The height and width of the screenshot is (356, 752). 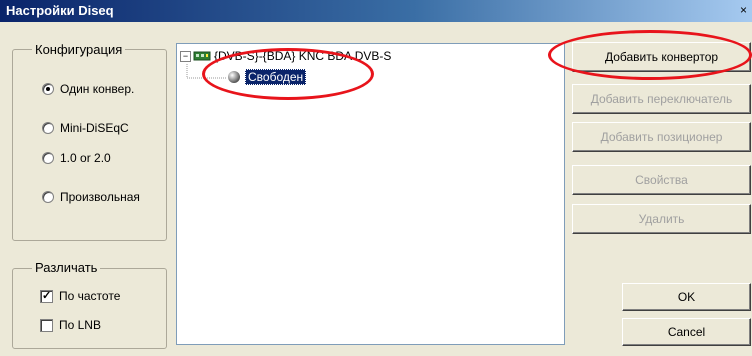 What do you see at coordinates (94, 128) in the screenshot?
I see `radio-label: Mini-DiSEqC` at bounding box center [94, 128].